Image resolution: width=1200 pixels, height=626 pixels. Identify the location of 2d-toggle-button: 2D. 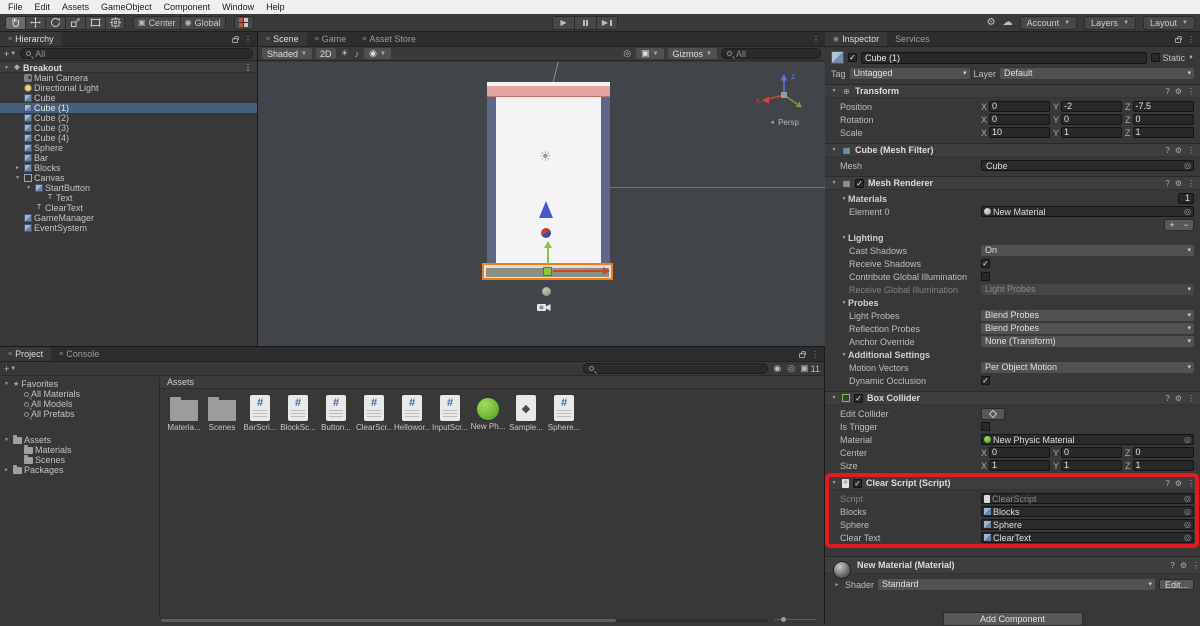
(325, 53).